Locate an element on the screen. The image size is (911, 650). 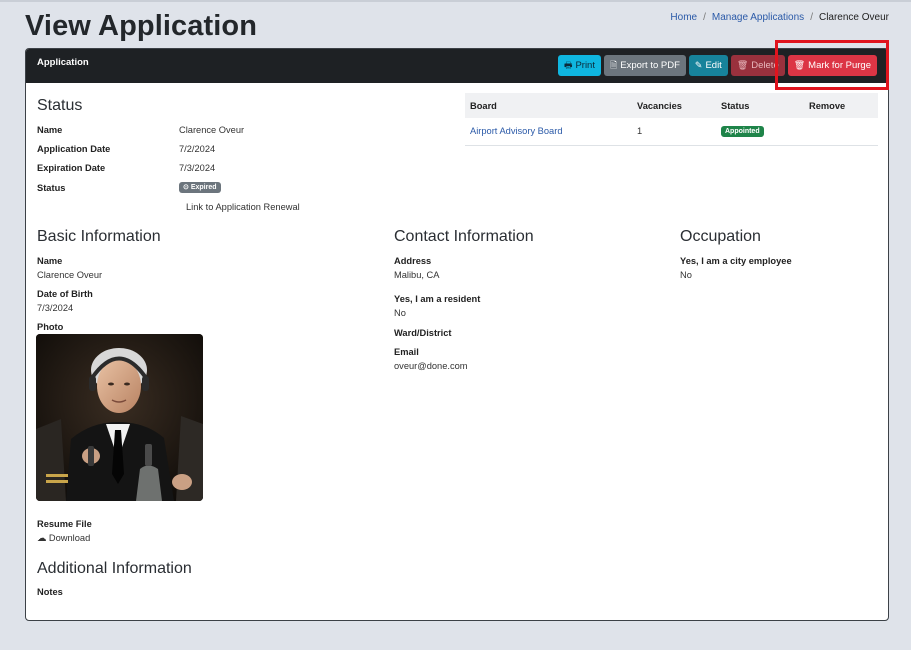
basic-name-value: Clarence Oveur is located at coordinates (70, 275).